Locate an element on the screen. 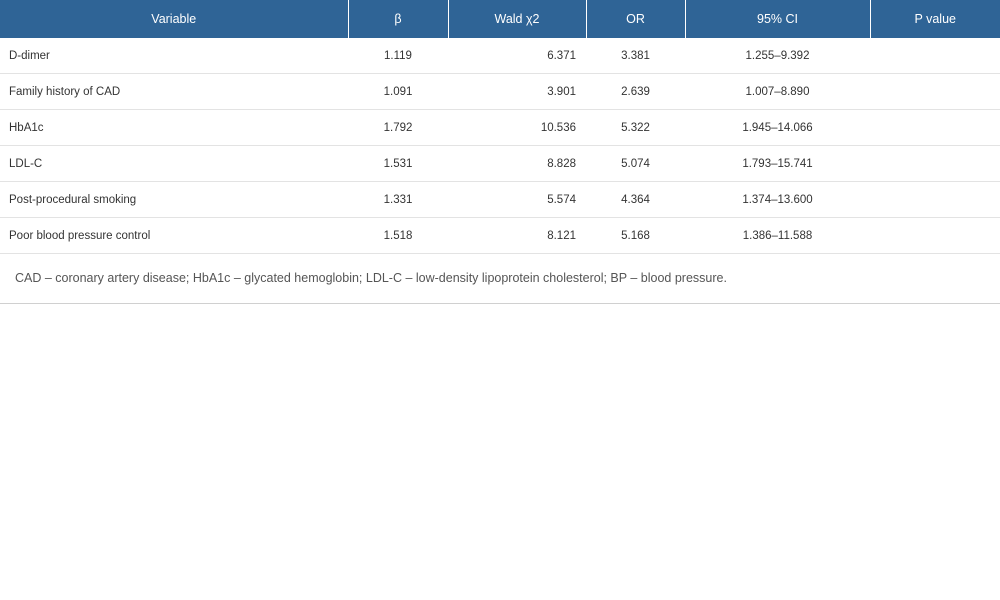 The image size is (1000, 600). cell-ci: 1.793–15.741 is located at coordinates (777, 163).